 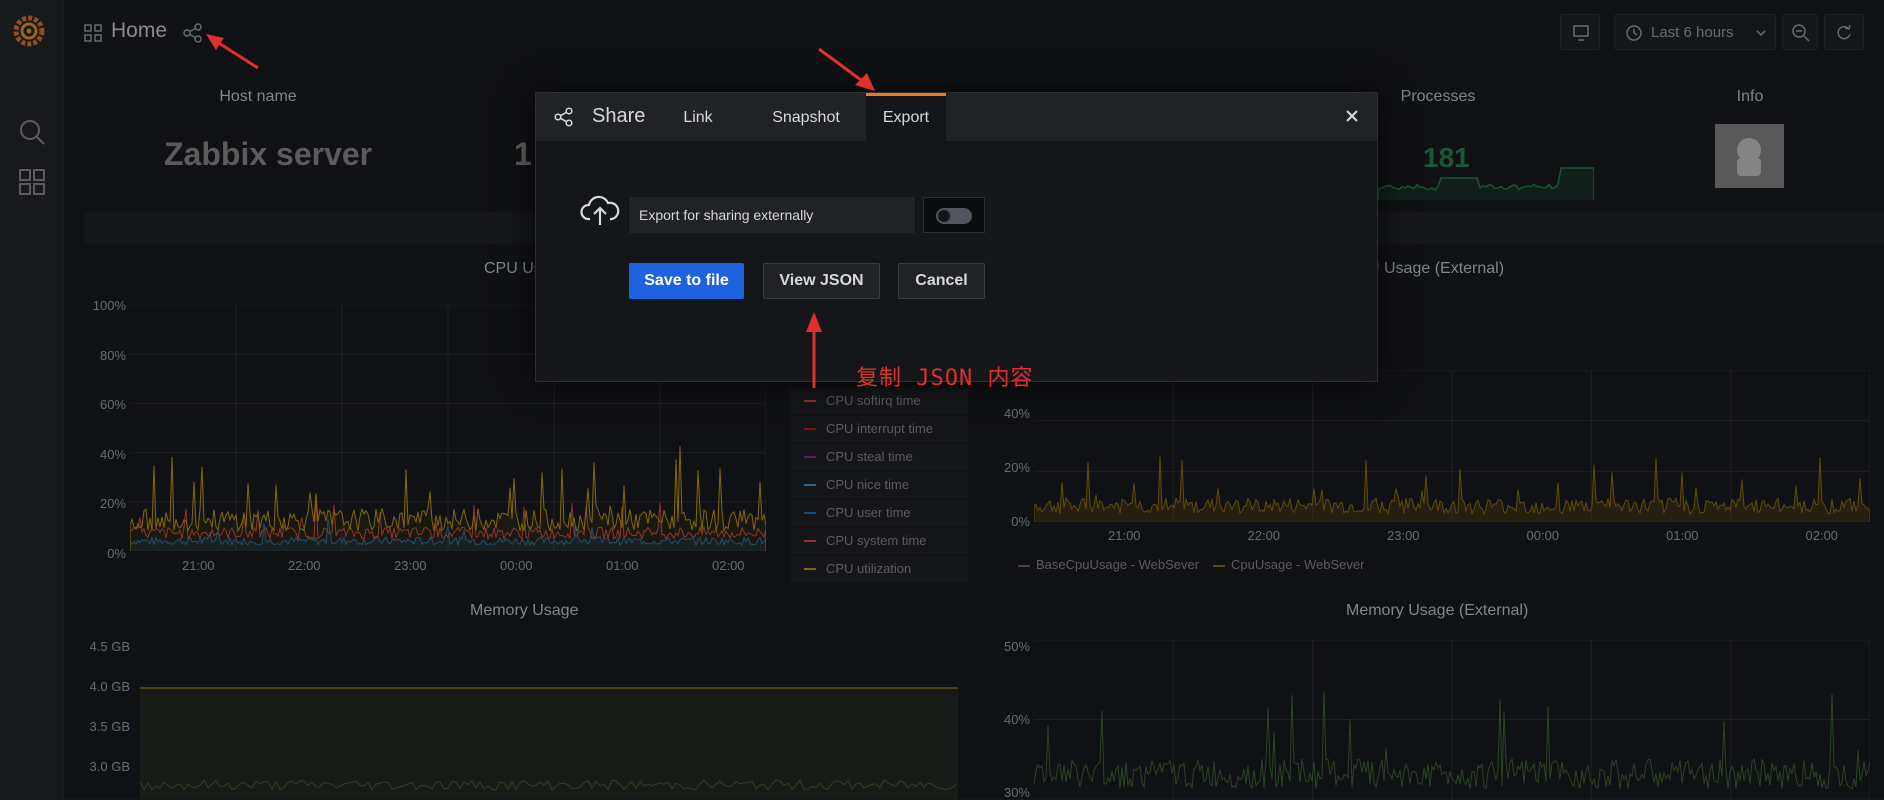 I want to click on tab-export: Export, so click(x=906, y=117).